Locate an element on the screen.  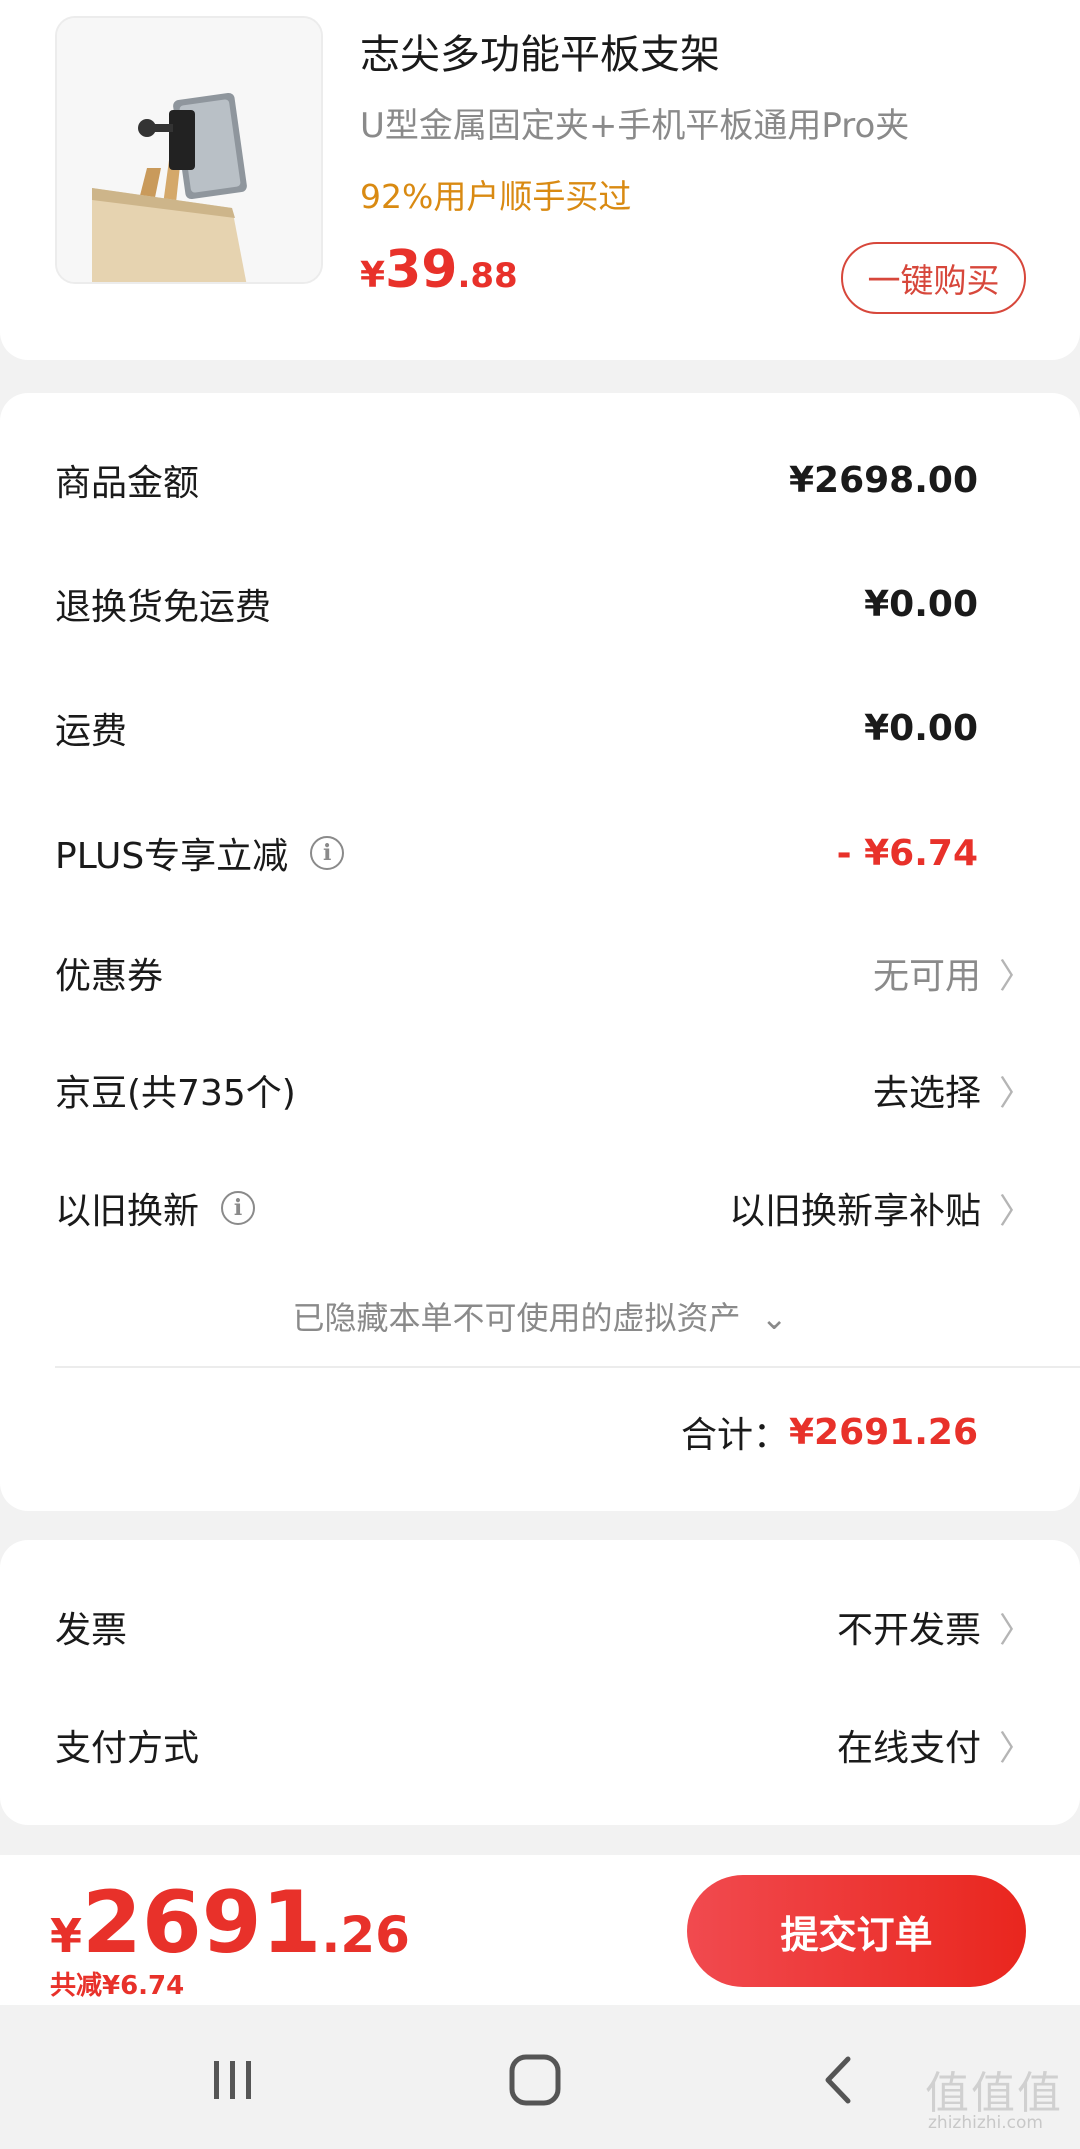
payment-value: 在线支付 is located at coordinates (908, 1748).